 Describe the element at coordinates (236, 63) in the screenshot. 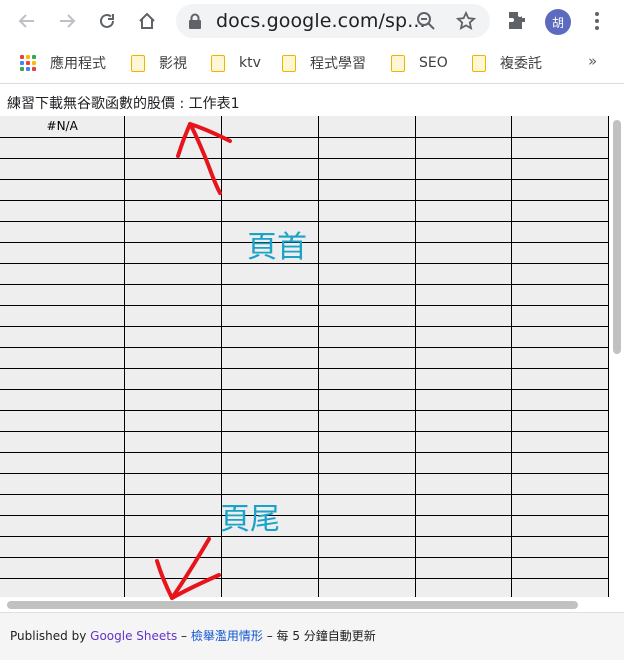

I see `bookmark-folder: ktv` at that location.